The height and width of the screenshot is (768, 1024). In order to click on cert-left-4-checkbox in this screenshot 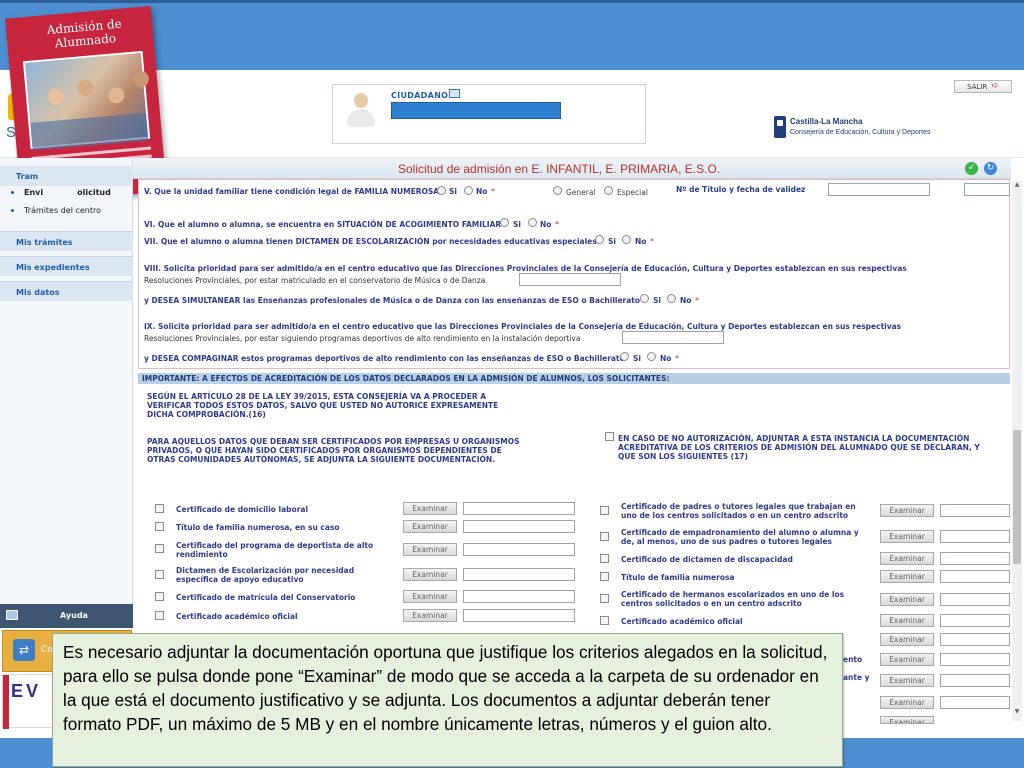, I will do `click(159, 574)`.